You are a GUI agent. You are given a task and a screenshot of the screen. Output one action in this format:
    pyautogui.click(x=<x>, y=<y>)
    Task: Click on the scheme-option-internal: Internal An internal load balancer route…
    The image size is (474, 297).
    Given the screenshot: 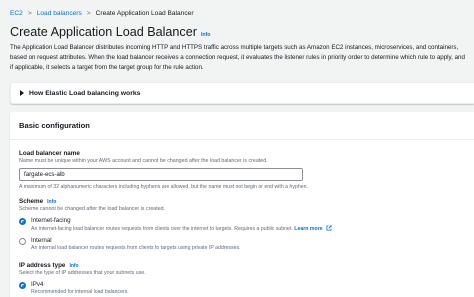 What is the action you would take?
    pyautogui.click(x=175, y=244)
    